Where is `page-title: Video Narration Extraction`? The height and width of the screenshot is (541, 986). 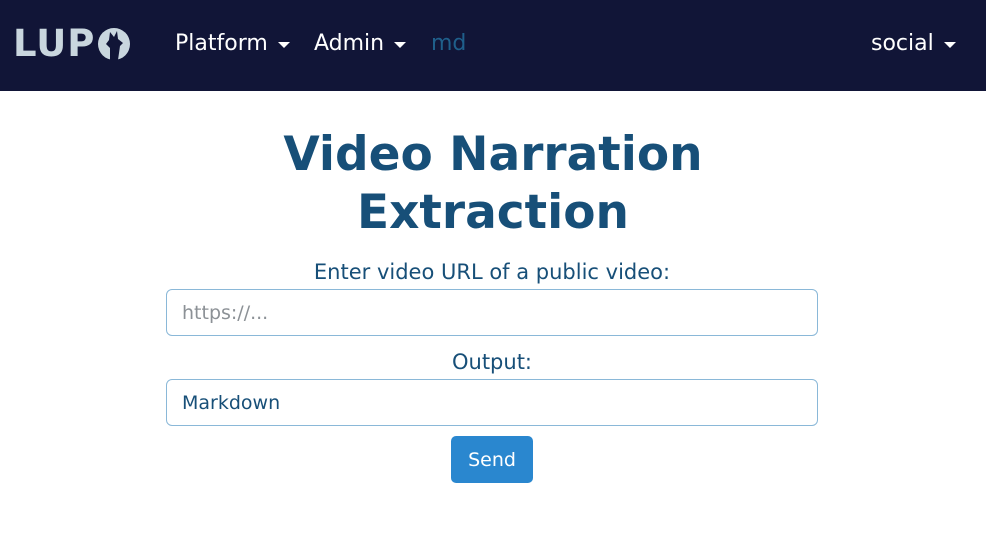
page-title: Video Narration Extraction is located at coordinates (493, 183).